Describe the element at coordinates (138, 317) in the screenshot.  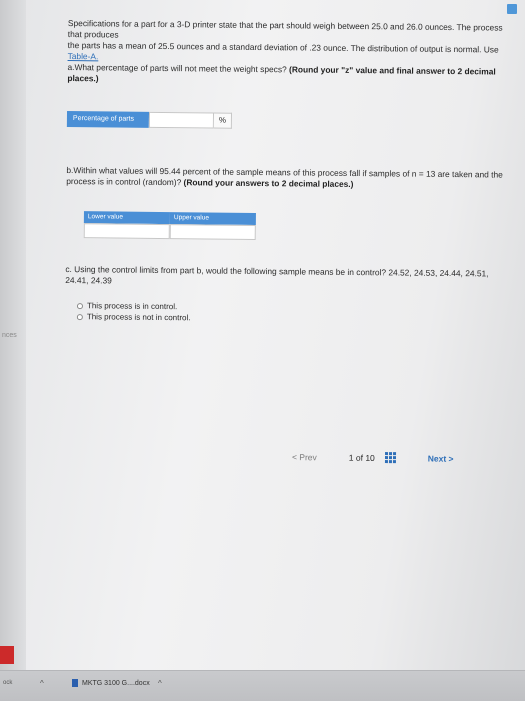
I see `option-not-in-control-label: This process is not in control.` at that location.